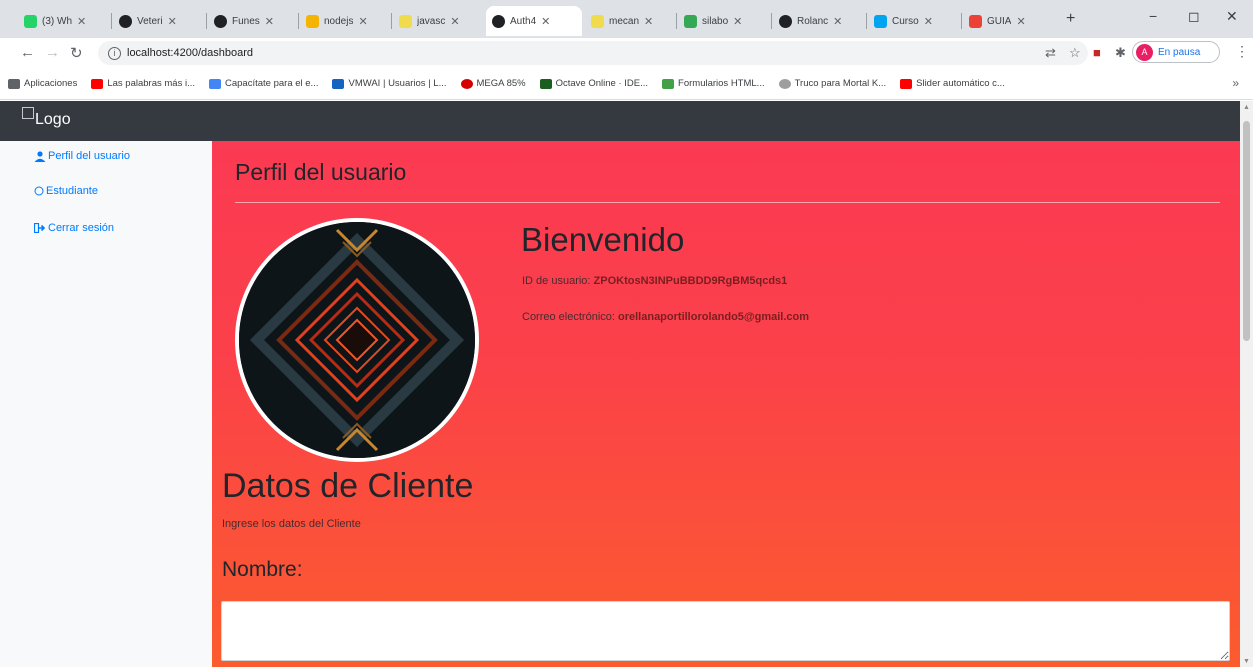 This screenshot has height=667, width=1253. I want to click on new-tab-button: +, so click(1070, 19).